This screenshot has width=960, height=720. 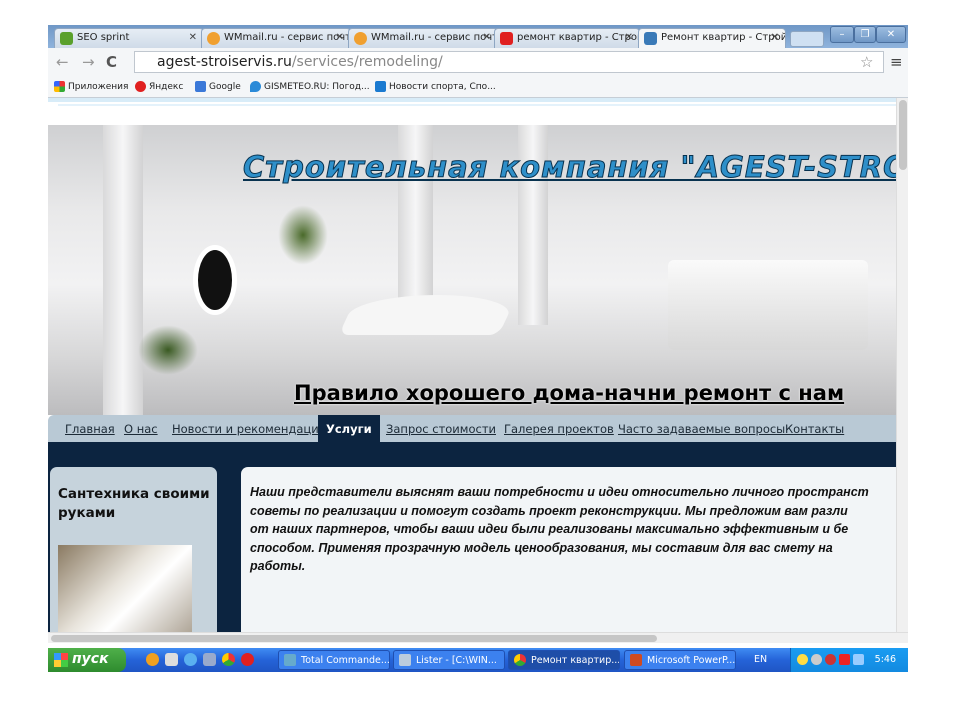 I want to click on menu-item-faq: Часто задаваемые вопросы, so click(x=701, y=429).